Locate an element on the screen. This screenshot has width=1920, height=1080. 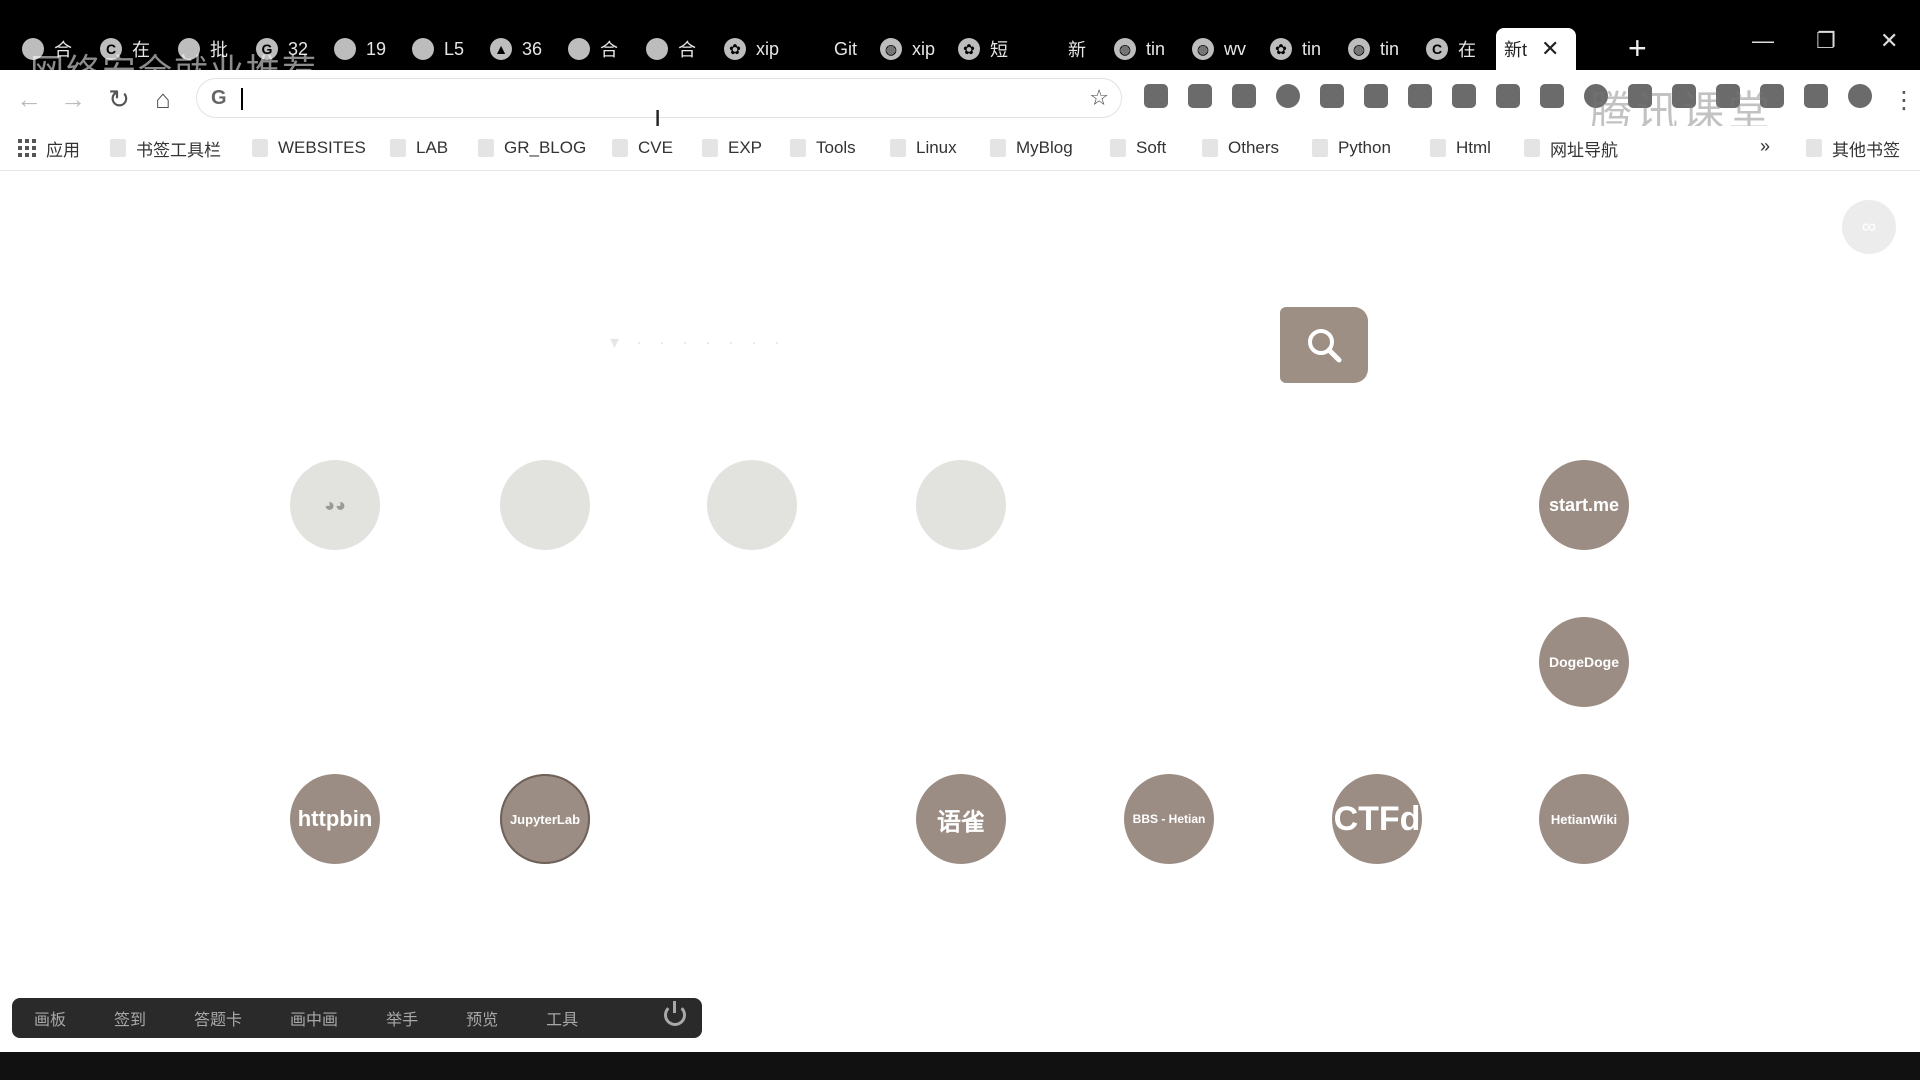
bookmark-folder: Tools is located at coordinates (823, 148).